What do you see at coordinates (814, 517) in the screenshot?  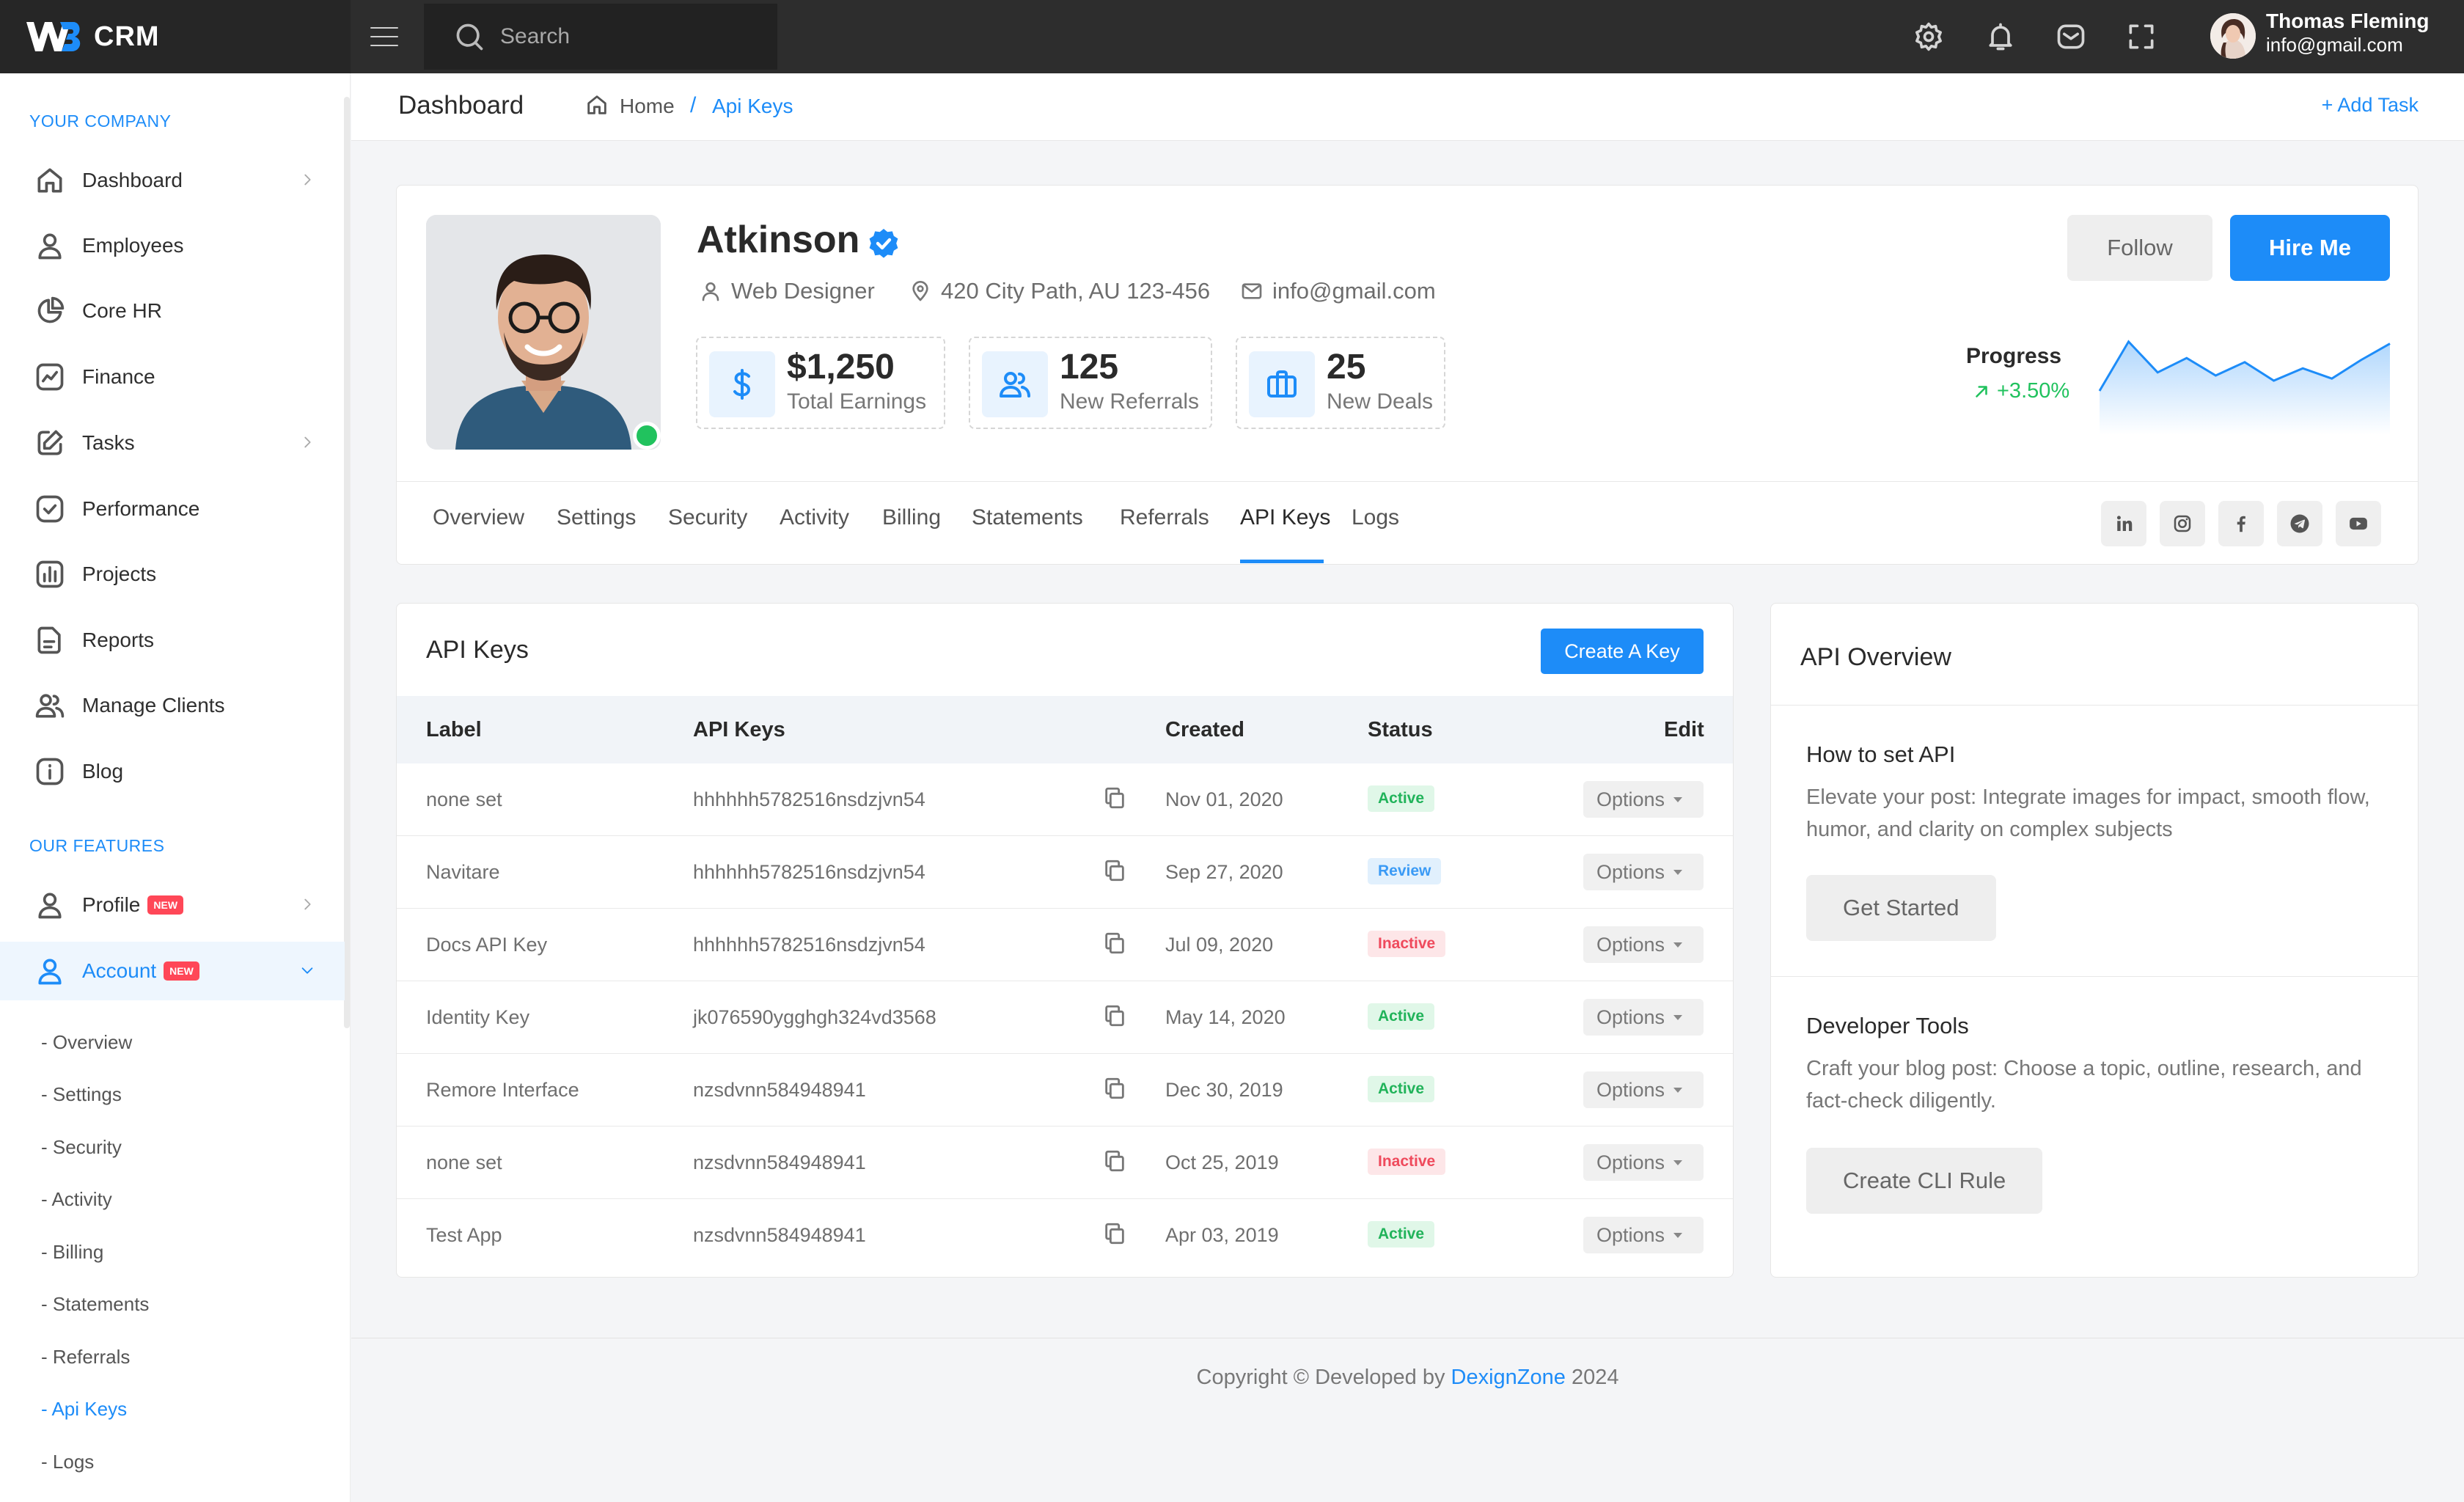 I see `tab-activity: Activity` at bounding box center [814, 517].